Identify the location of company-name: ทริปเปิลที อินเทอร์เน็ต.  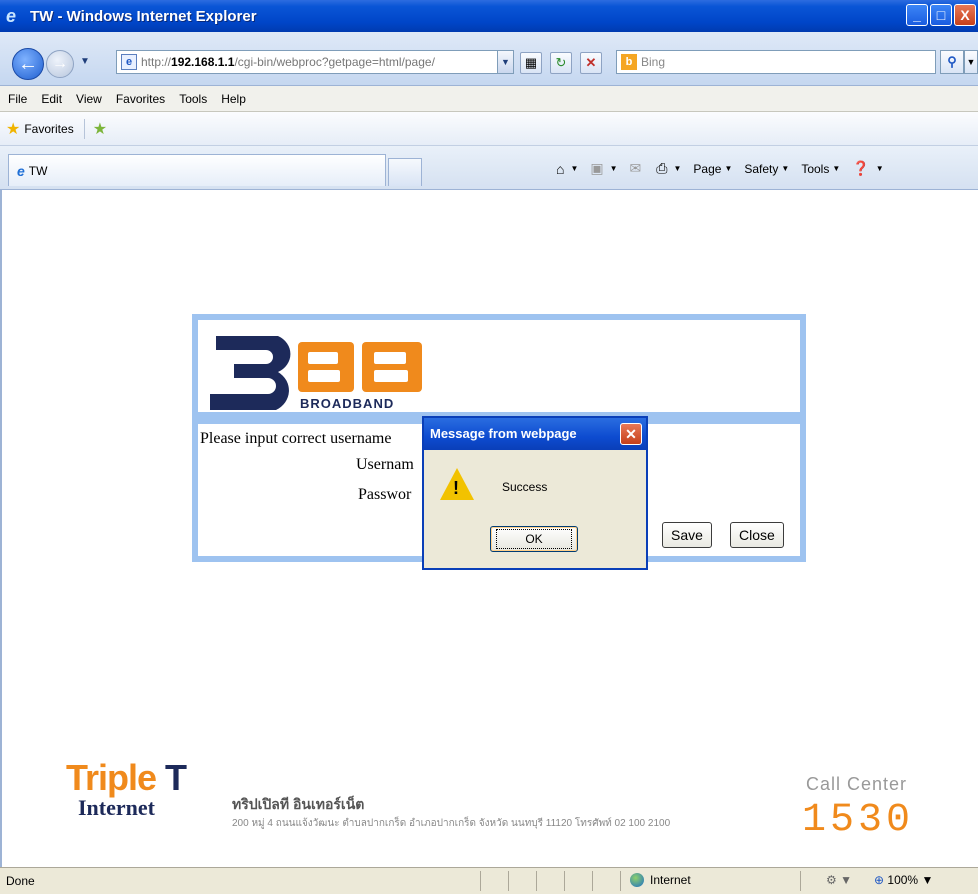
(298, 804).